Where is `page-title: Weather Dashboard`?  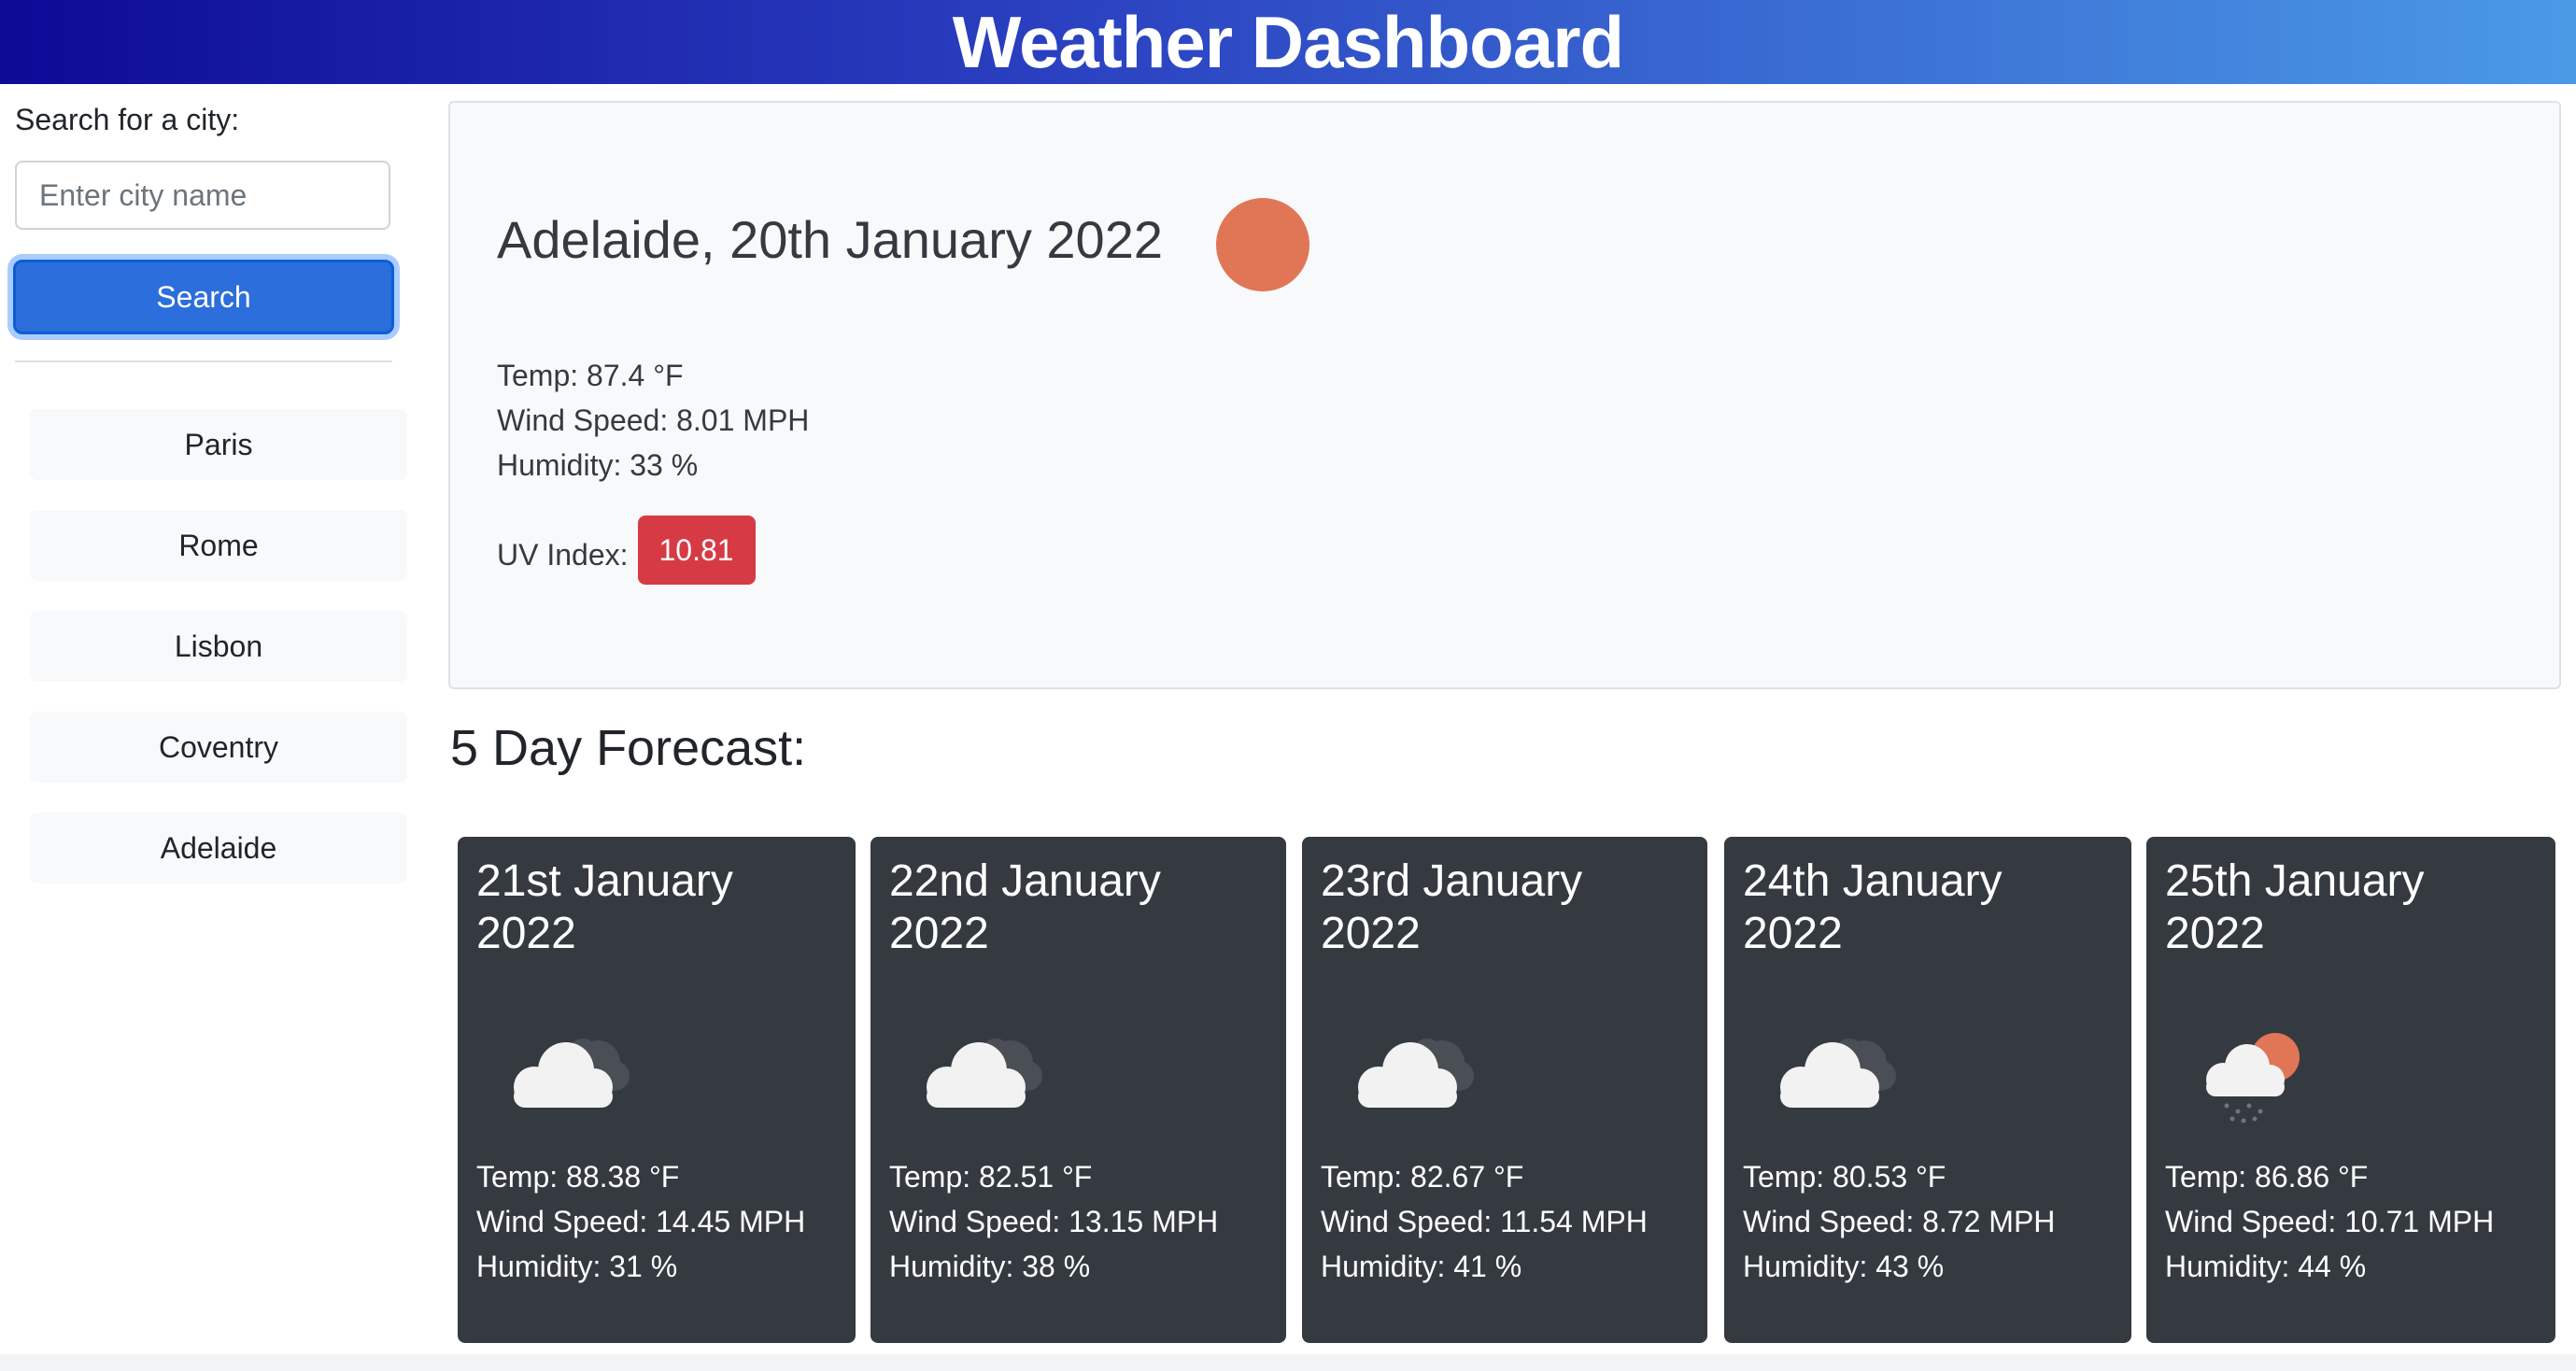 page-title: Weather Dashboard is located at coordinates (1288, 41).